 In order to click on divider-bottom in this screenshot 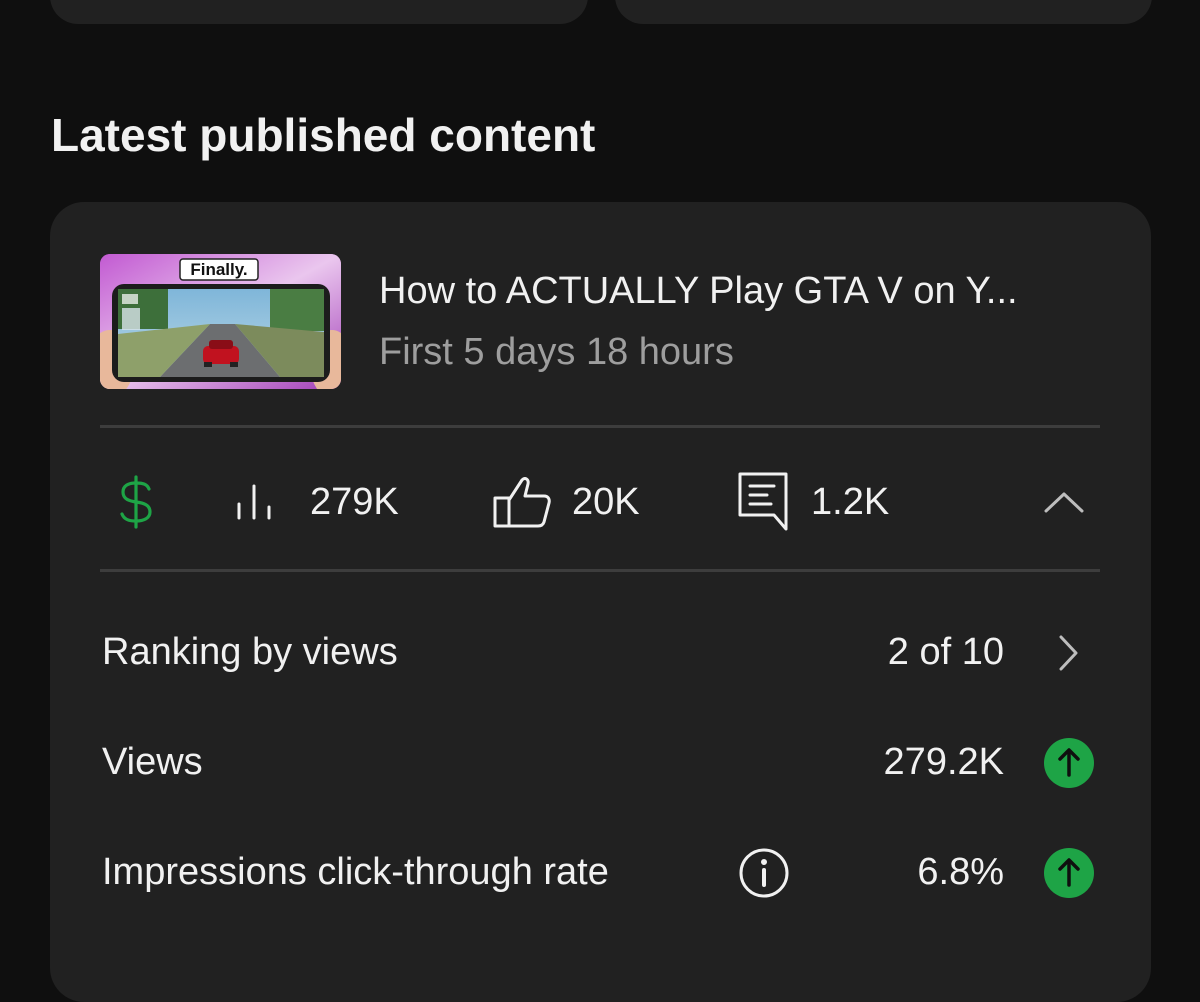, I will do `click(600, 570)`.